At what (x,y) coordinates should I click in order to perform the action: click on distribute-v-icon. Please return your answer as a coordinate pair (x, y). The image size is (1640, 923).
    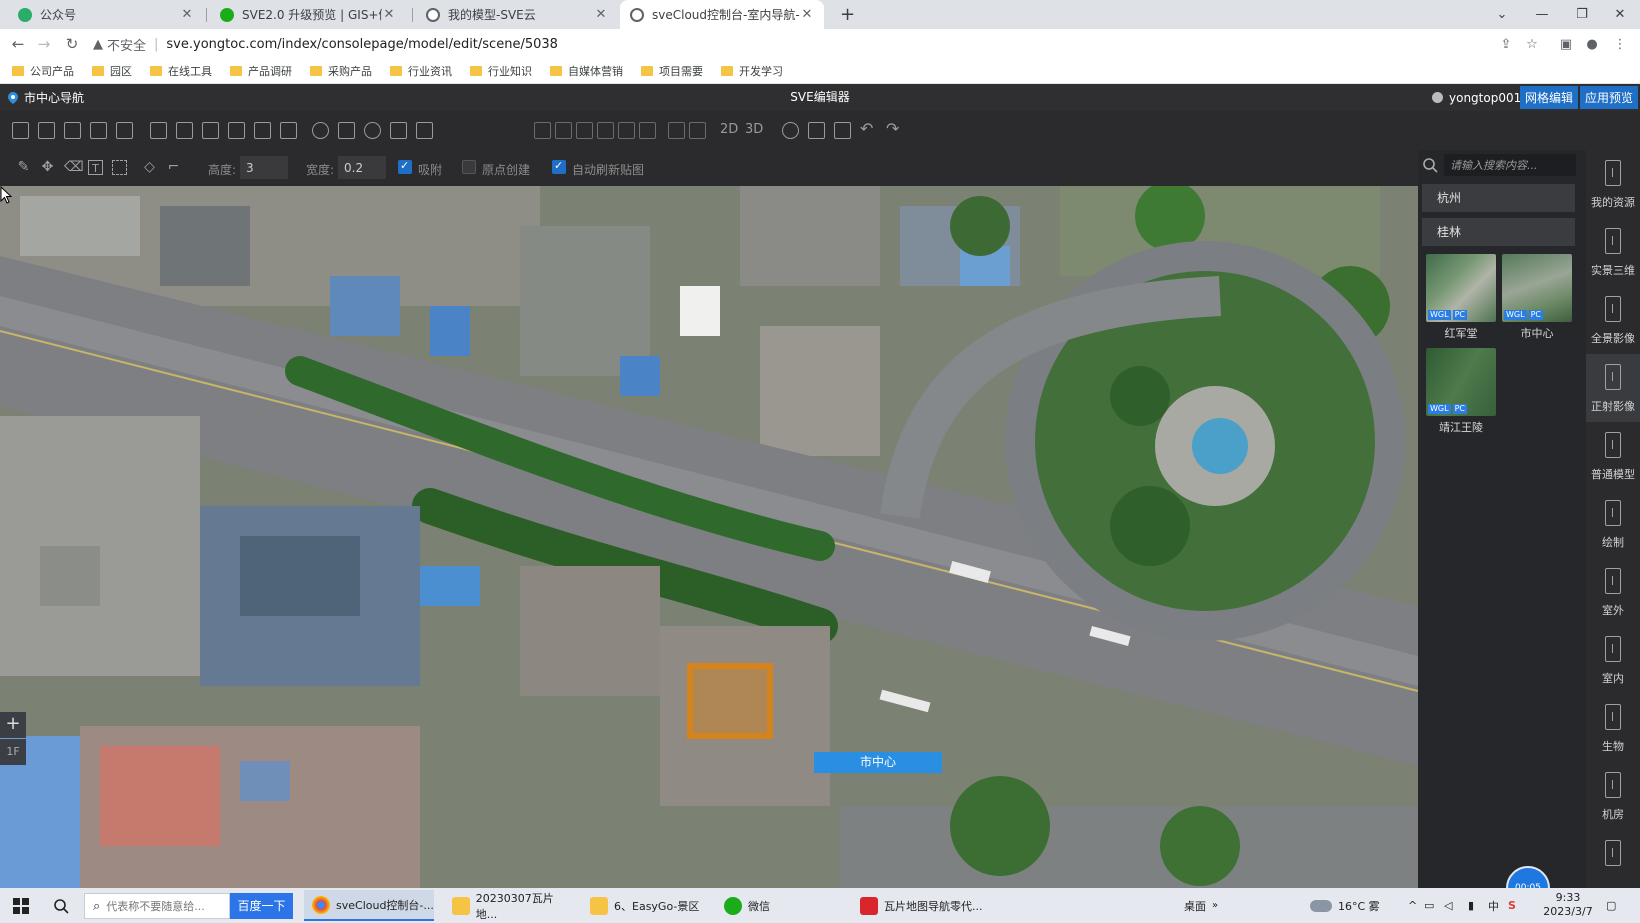
    Looking at the image, I should click on (697, 130).